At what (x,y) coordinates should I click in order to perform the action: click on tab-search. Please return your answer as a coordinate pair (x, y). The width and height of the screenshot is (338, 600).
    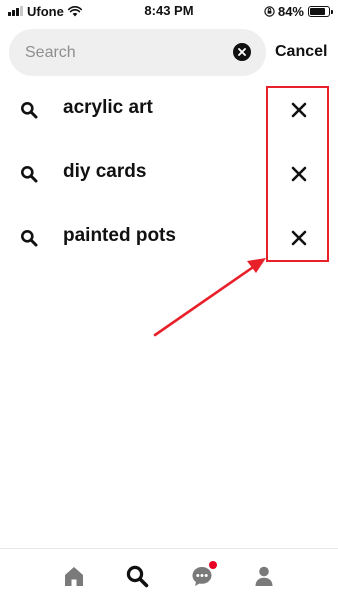
    Looking at the image, I should click on (137, 576).